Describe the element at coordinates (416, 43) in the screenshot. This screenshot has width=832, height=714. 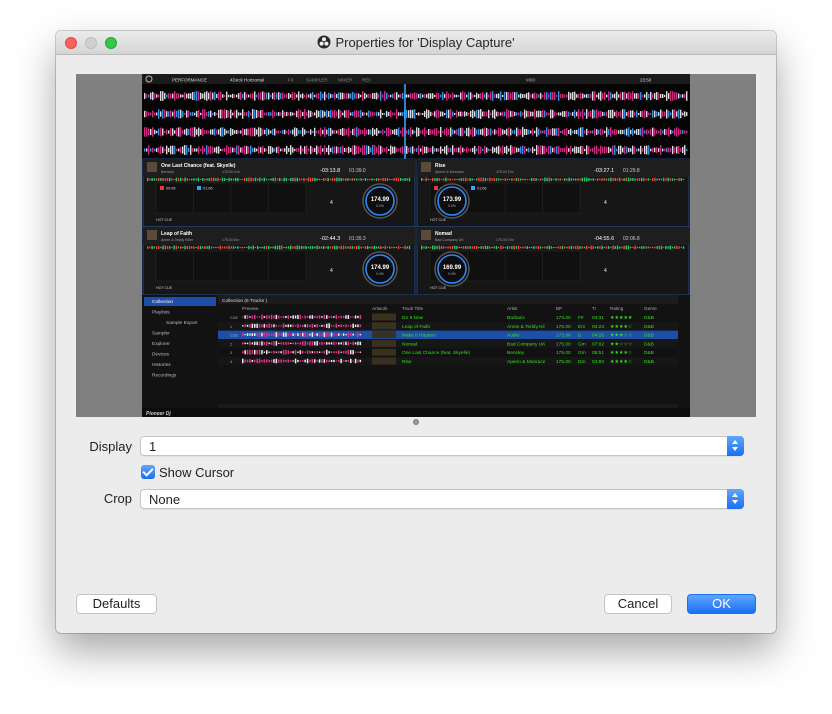
I see `title-bar: Properties for 'Display Capture'` at that location.